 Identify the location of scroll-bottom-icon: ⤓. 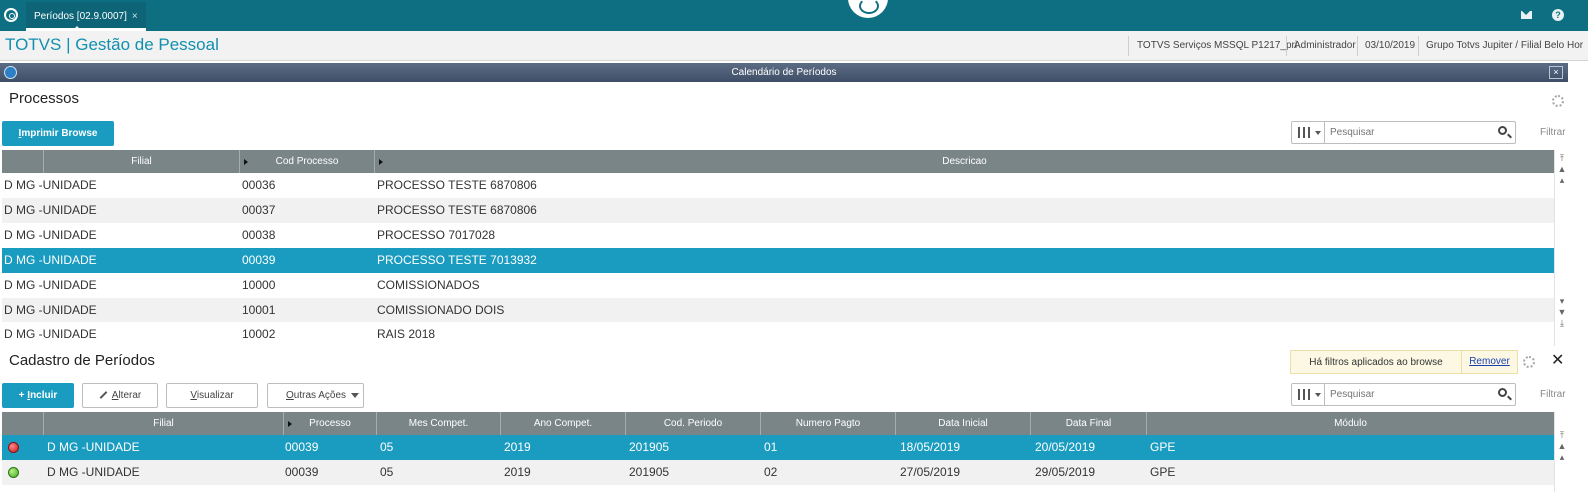
(1562, 323).